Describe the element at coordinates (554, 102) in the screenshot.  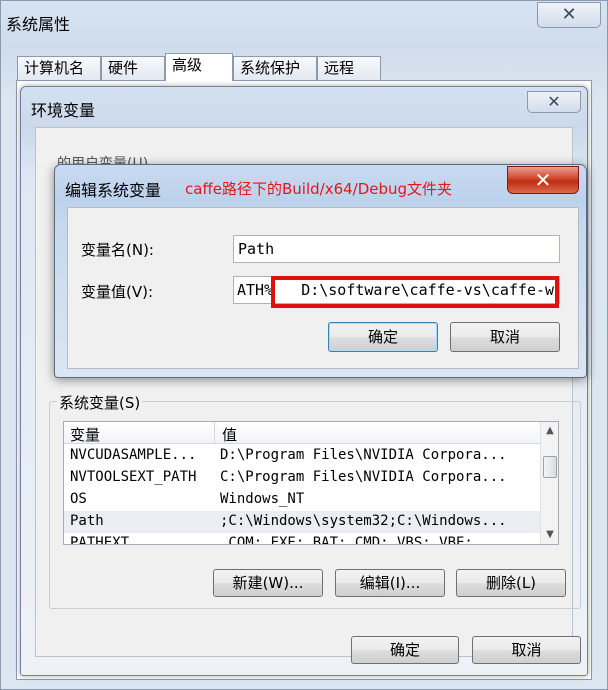
I see `environment-variables-close-button: ✕` at that location.